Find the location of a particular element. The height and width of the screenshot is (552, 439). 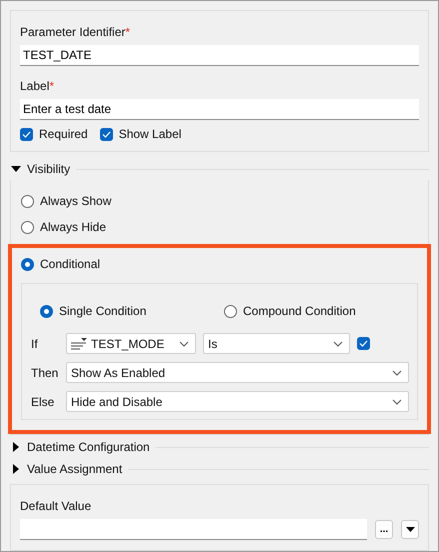

section-title: Value Assignment is located at coordinates (74, 469).